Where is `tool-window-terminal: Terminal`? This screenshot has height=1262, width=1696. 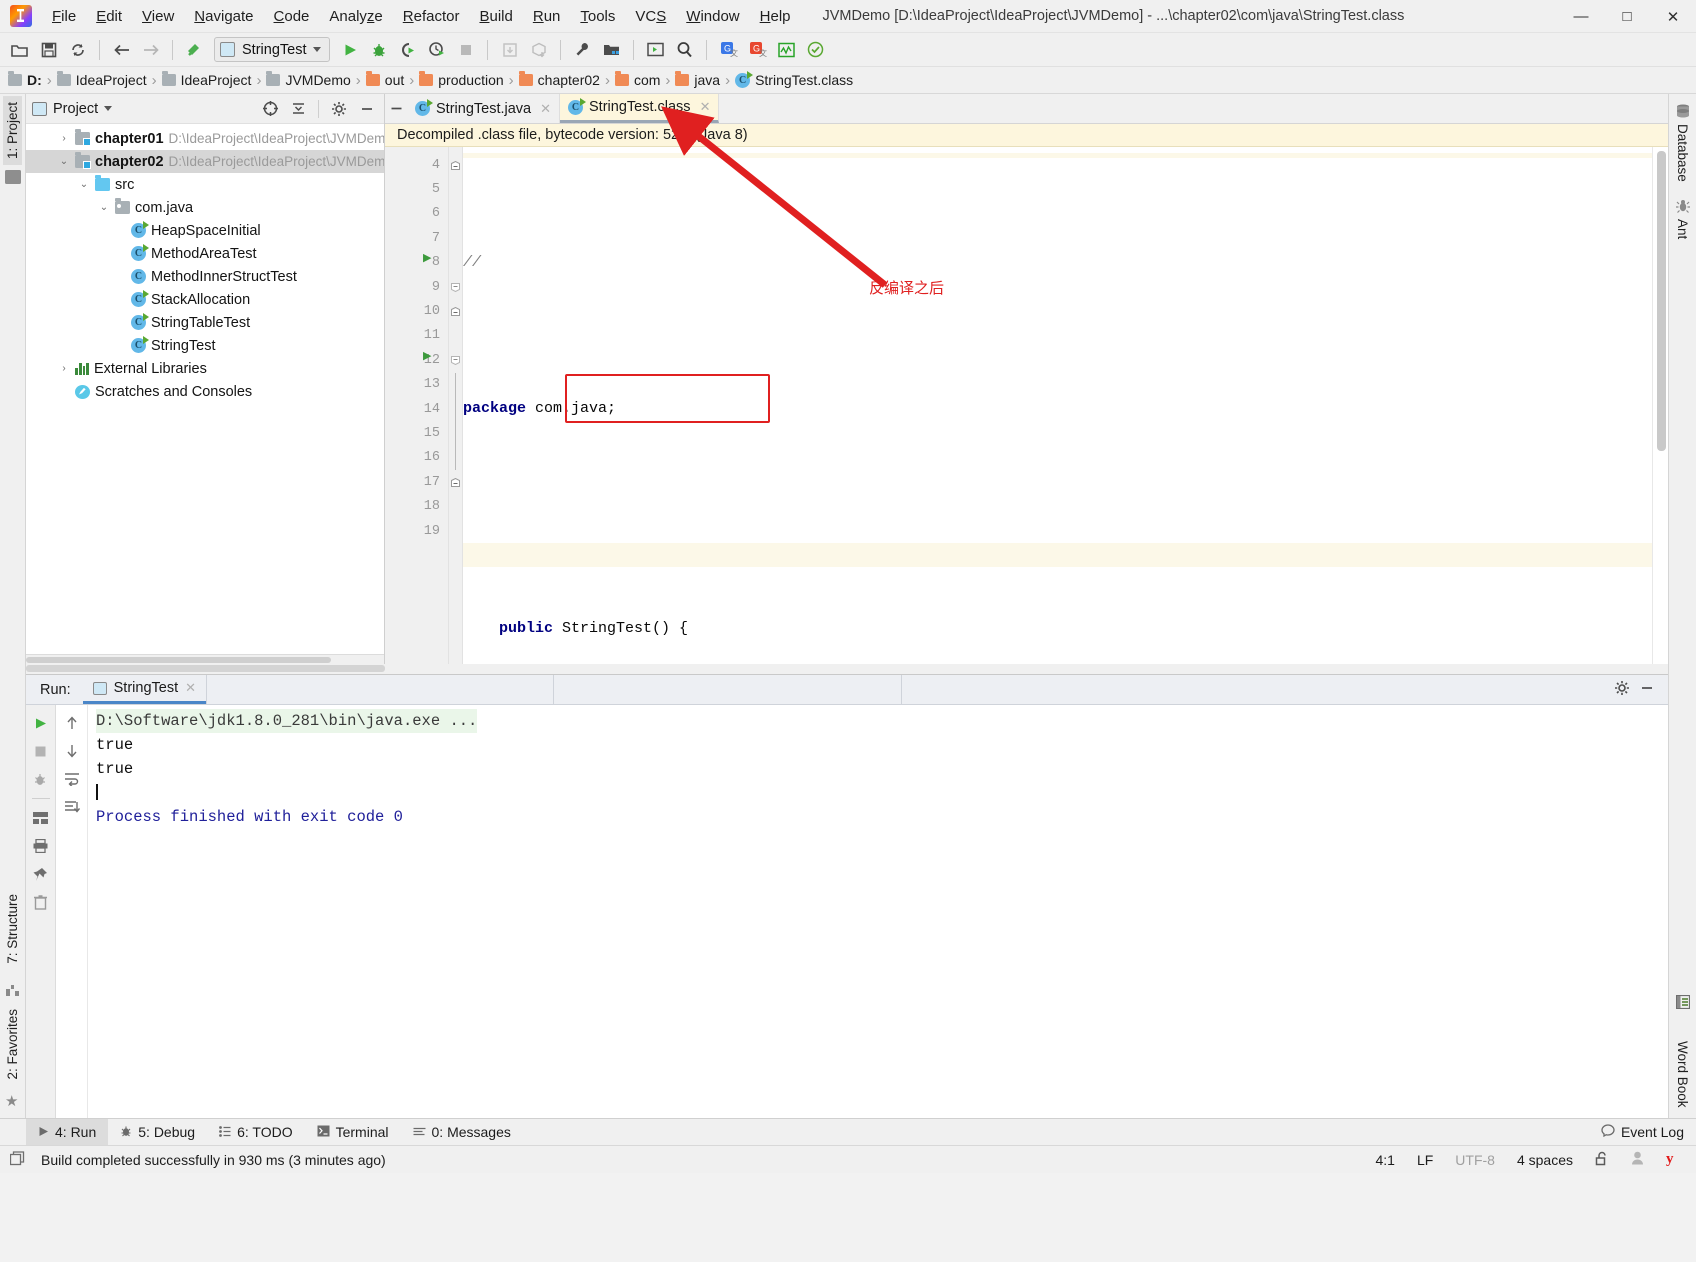 tool-window-terminal: Terminal is located at coordinates (353, 1132).